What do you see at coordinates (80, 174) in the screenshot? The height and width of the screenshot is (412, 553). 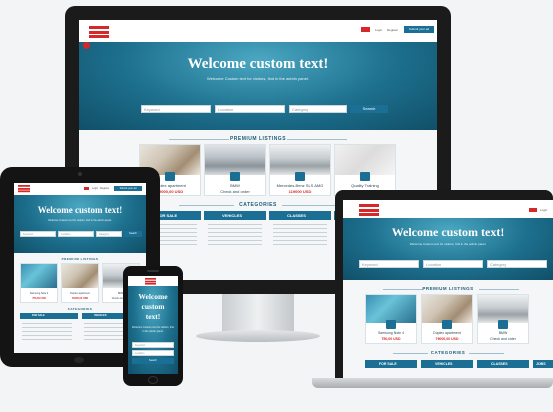 I see `tablet-camera-icon` at bounding box center [80, 174].